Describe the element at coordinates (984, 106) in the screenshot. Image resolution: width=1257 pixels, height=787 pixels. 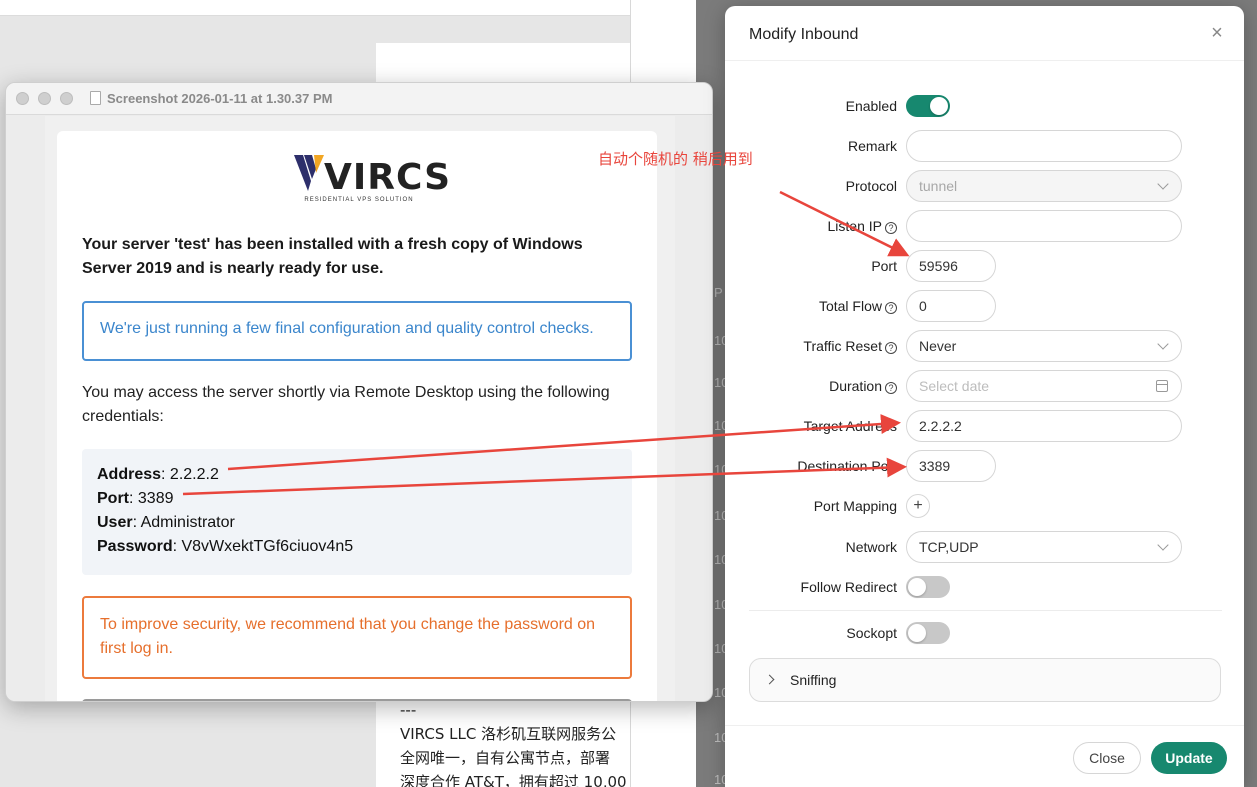
I see `row-enabled: Enabled` at that location.